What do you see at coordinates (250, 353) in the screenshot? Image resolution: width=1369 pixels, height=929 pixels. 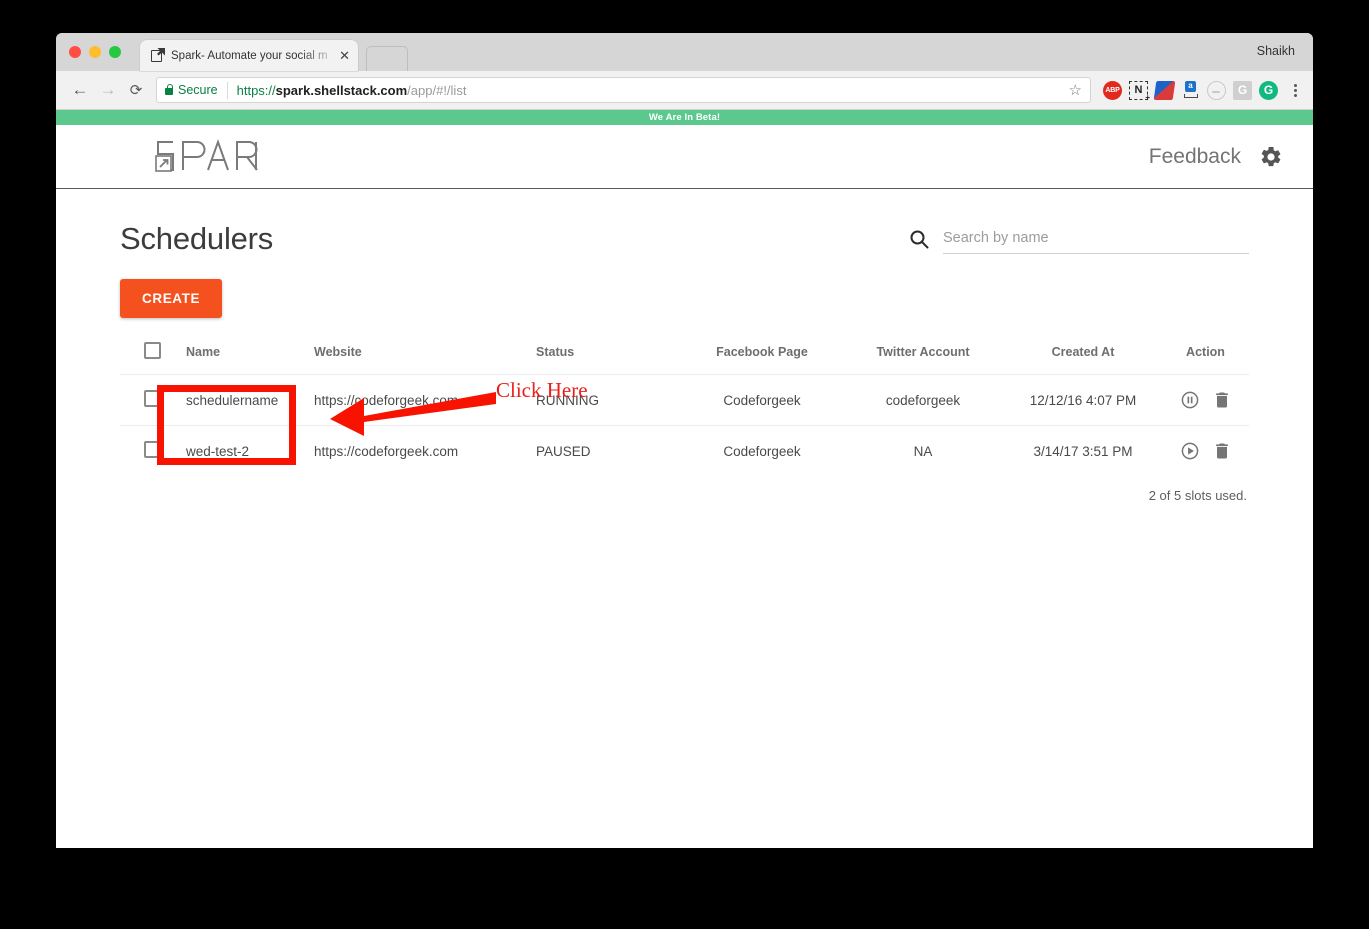 I see `column-header-name: Name` at bounding box center [250, 353].